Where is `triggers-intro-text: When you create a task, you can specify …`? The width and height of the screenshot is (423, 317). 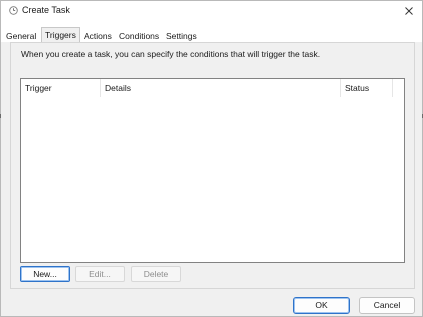
triggers-intro-text: When you create a task, you can specify … is located at coordinates (171, 54).